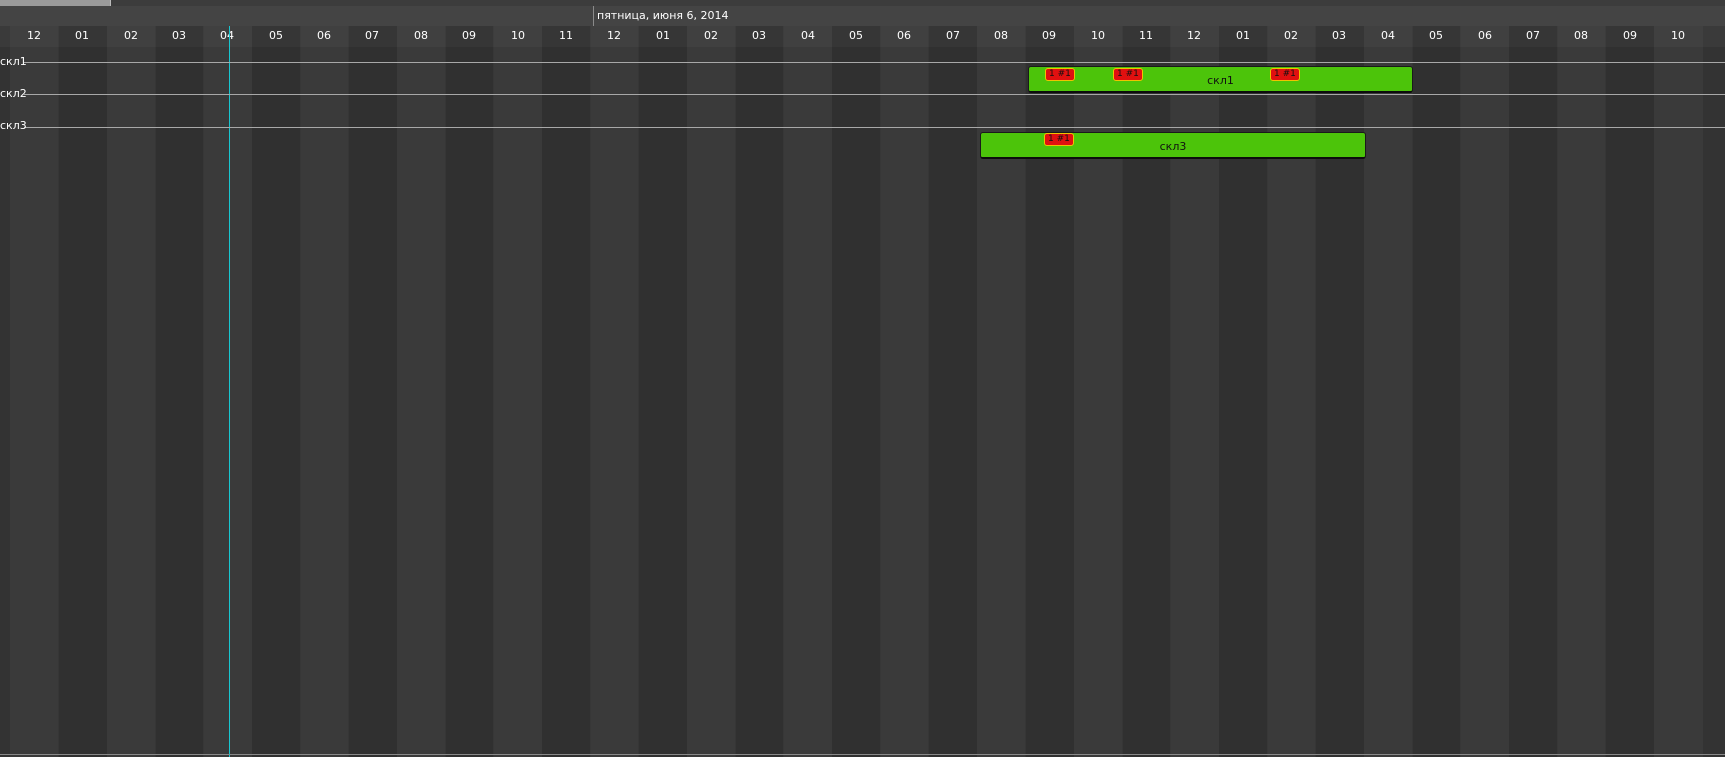 The height and width of the screenshot is (757, 1725). I want to click on current-time-indicator, so click(229, 391).